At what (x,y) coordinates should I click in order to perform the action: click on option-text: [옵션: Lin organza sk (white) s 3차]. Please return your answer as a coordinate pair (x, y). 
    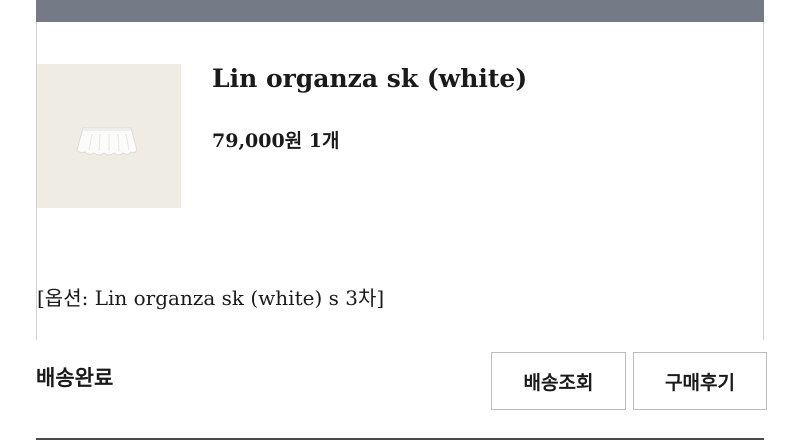
    Looking at the image, I should click on (211, 298).